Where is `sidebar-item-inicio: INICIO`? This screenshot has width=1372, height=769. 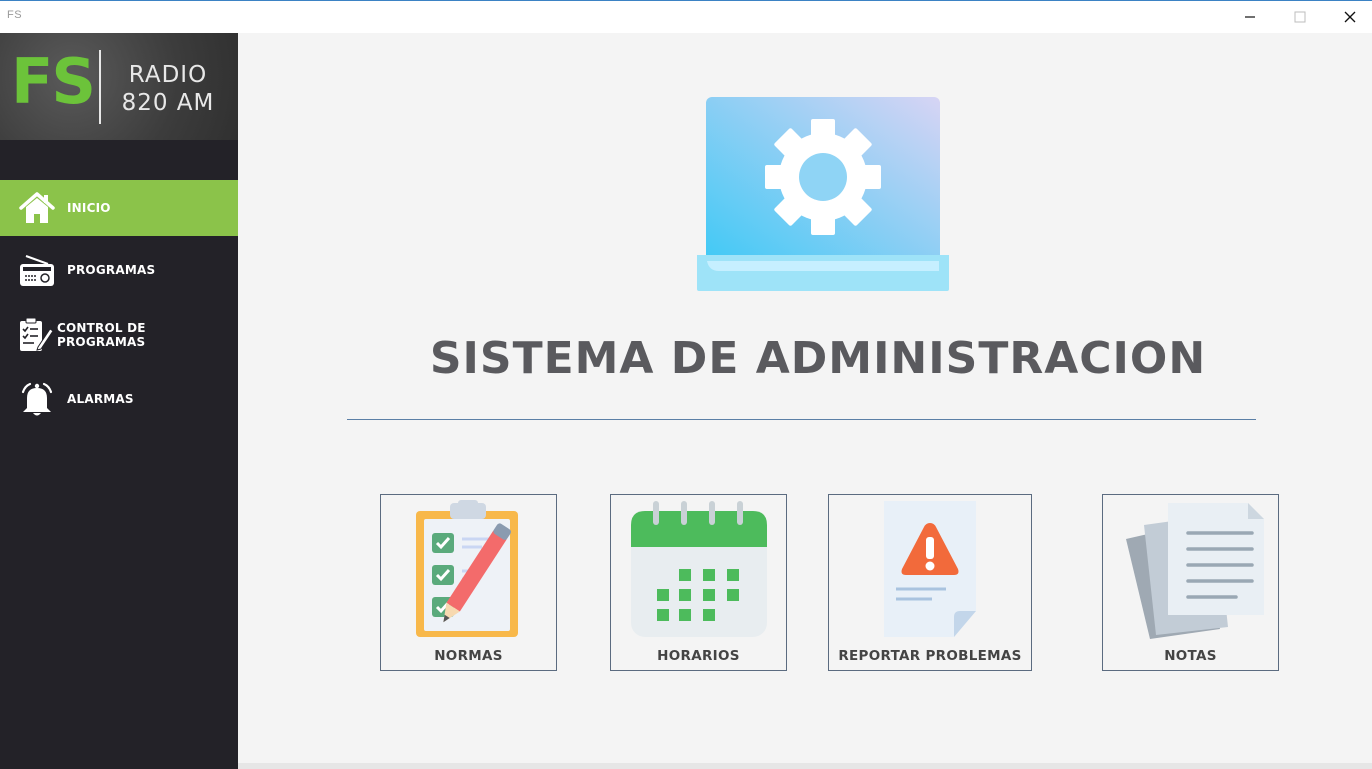
sidebar-item-inicio: INICIO is located at coordinates (119, 208).